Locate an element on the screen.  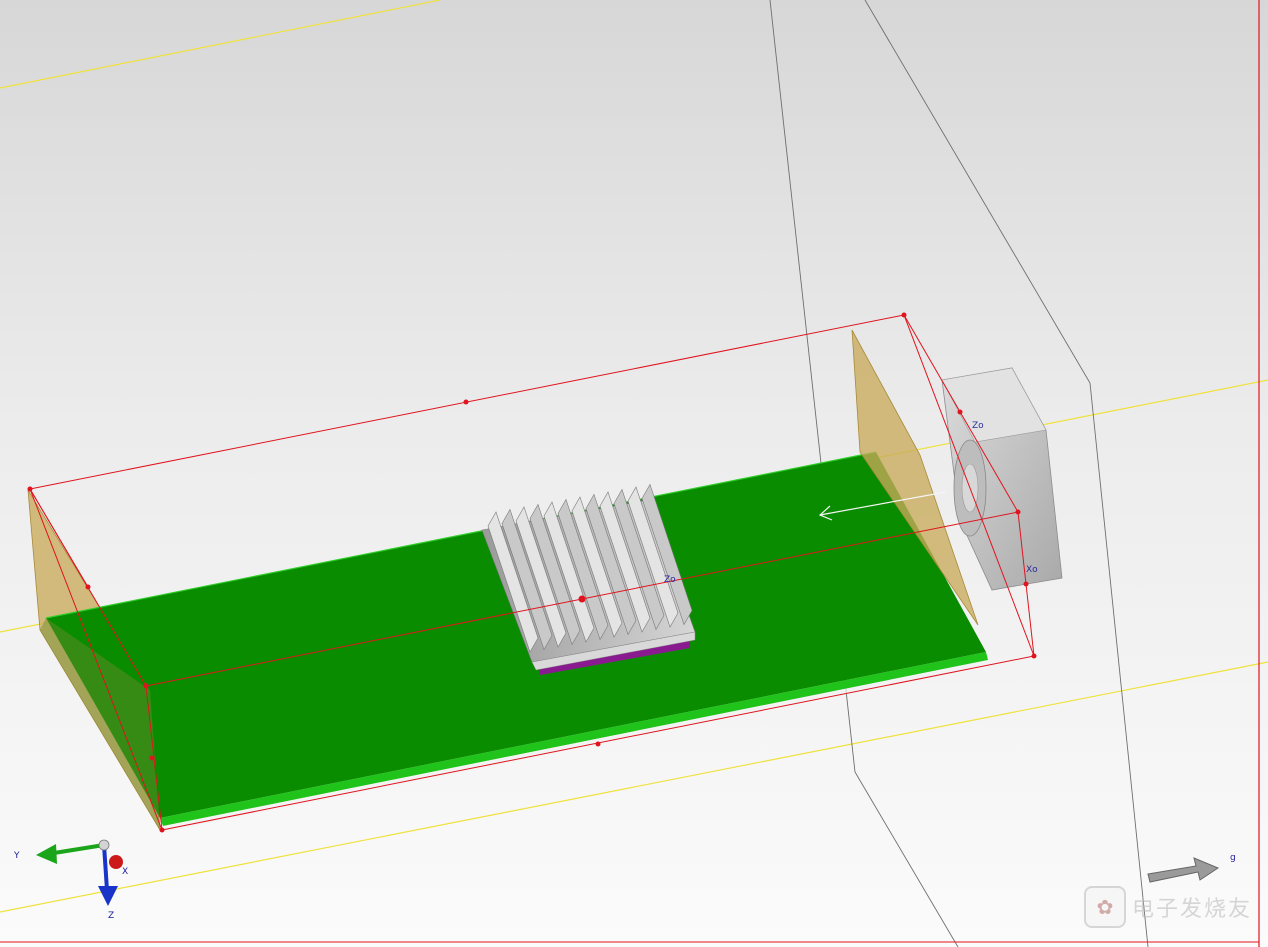
coordinate-triad: Y Z X is located at coordinates (70, 880).